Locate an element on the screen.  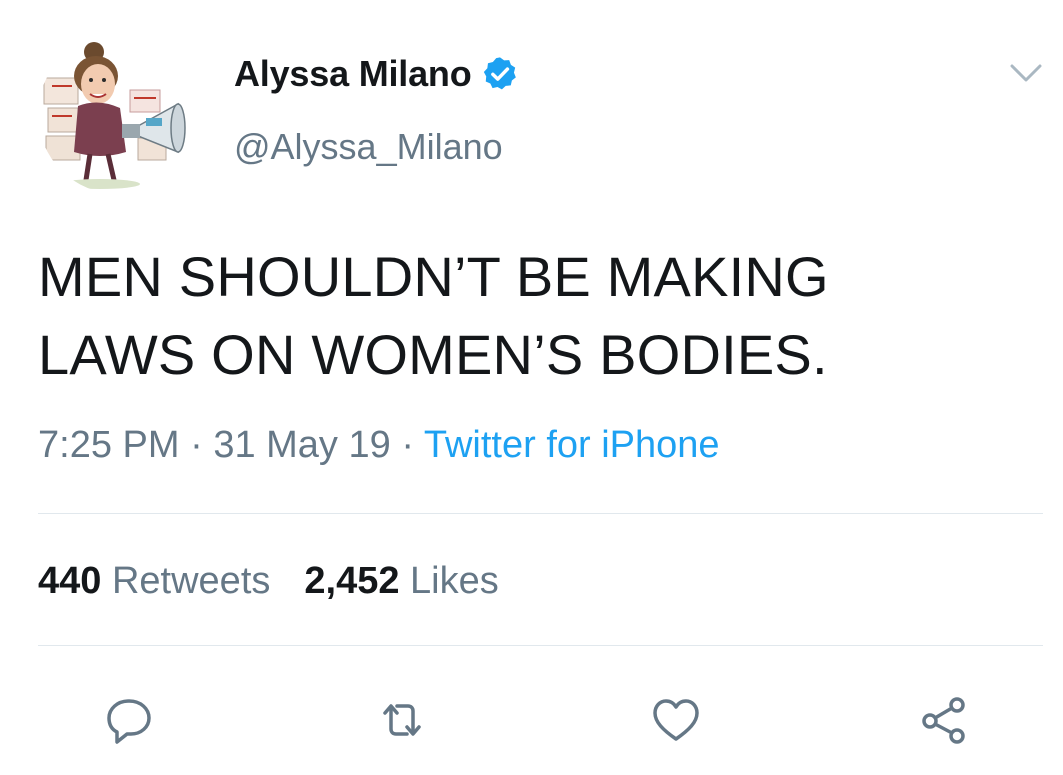
retweets-count: 440 is located at coordinates (70, 581).